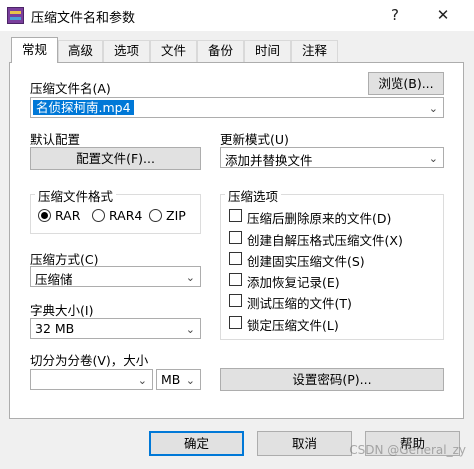  Describe the element at coordinates (115, 276) in the screenshot. I see `compression-method-select: 压缩储 ⌄` at that location.